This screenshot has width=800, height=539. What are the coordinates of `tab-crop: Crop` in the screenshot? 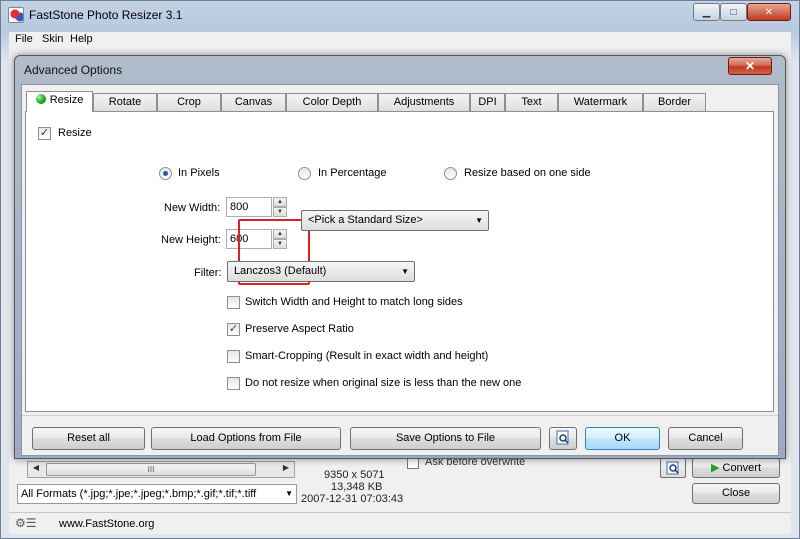 It's located at (189, 102).